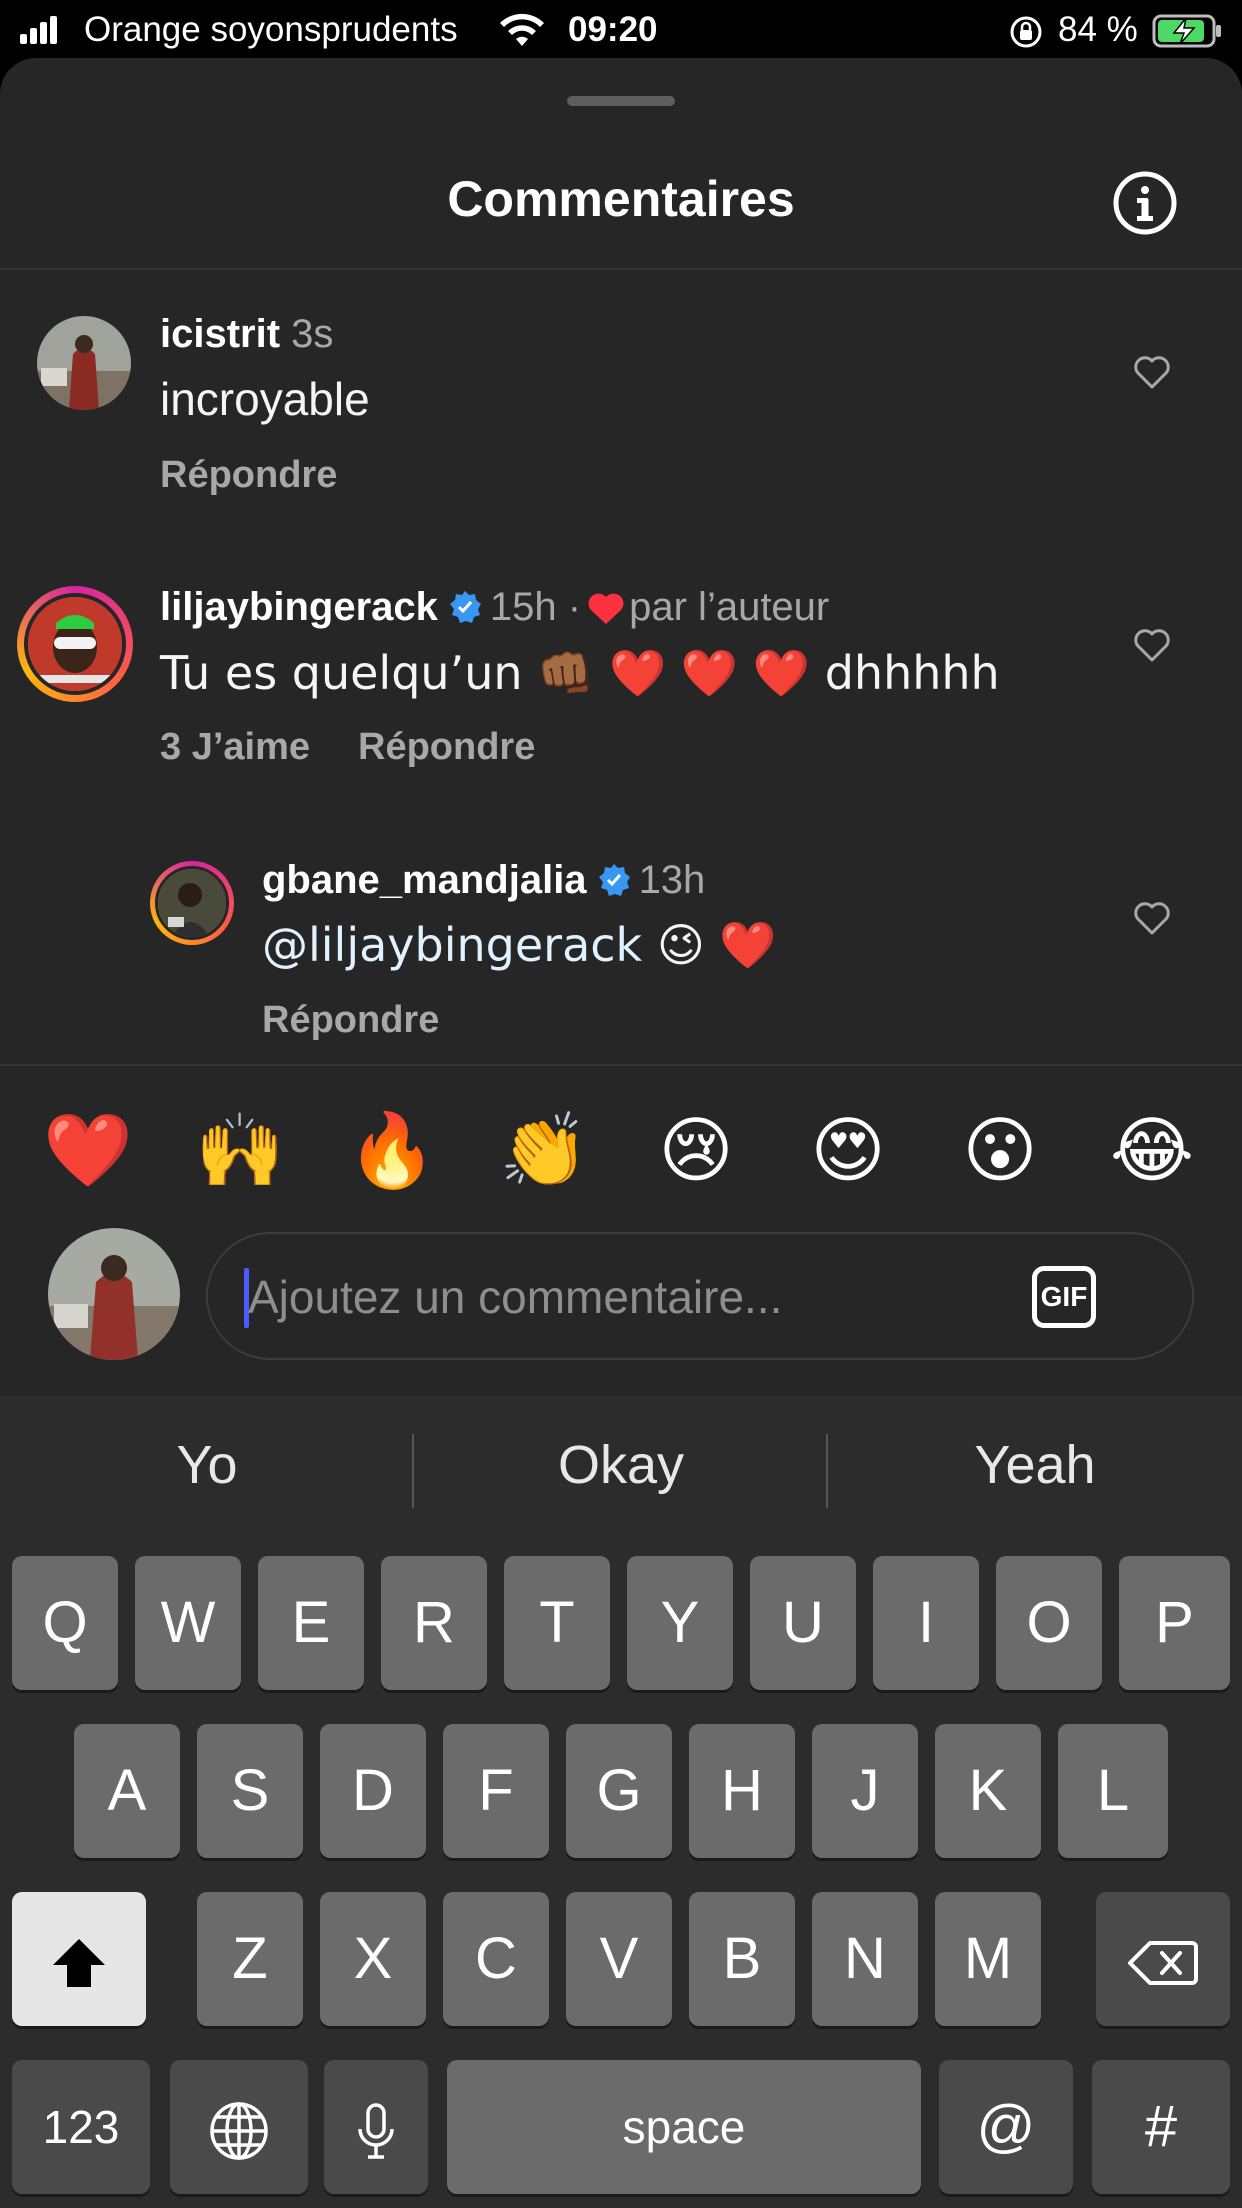 The width and height of the screenshot is (1242, 2208). Describe the element at coordinates (621, 199) in the screenshot. I see `sheet-title: Commentaires` at that location.